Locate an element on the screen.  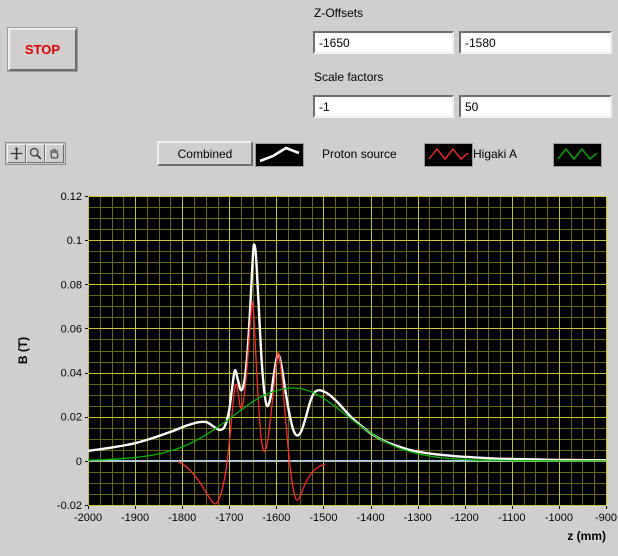
svg-text: 0 is located at coordinates (79, 462).